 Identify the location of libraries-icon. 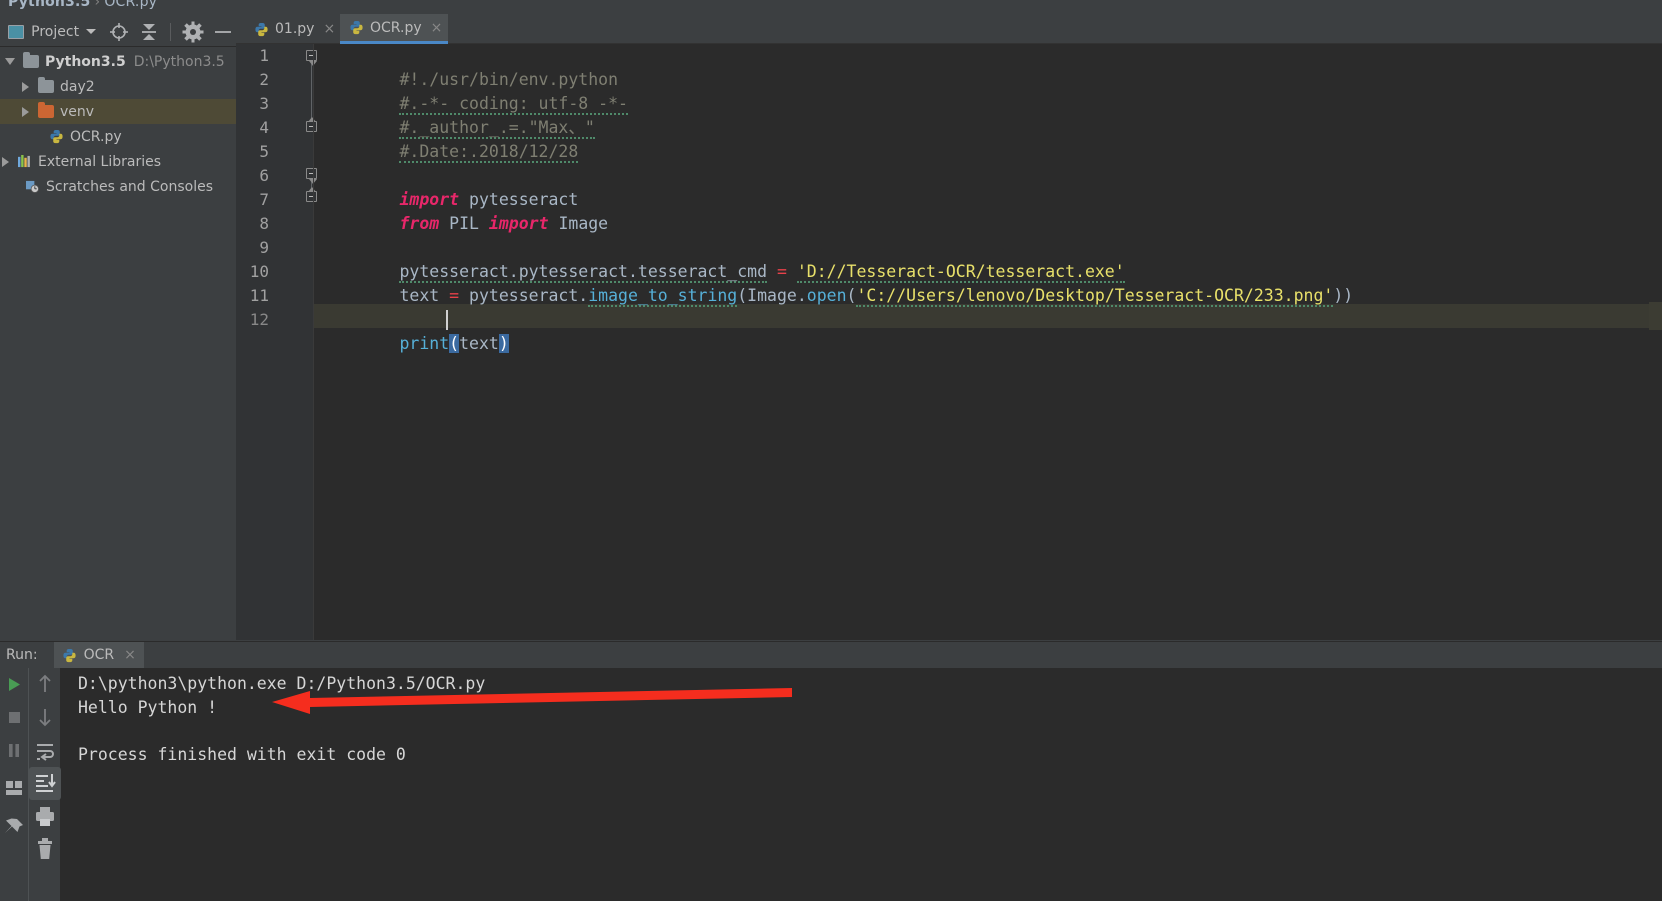
(24, 161).